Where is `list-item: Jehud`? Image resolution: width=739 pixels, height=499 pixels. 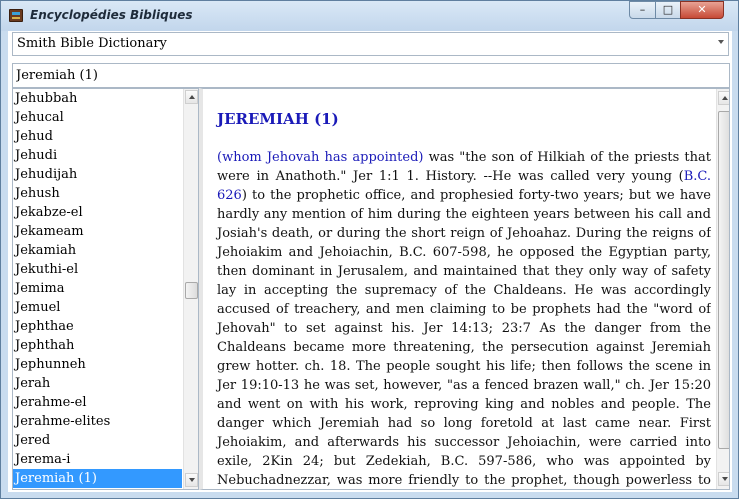 list-item: Jehud is located at coordinates (97, 136).